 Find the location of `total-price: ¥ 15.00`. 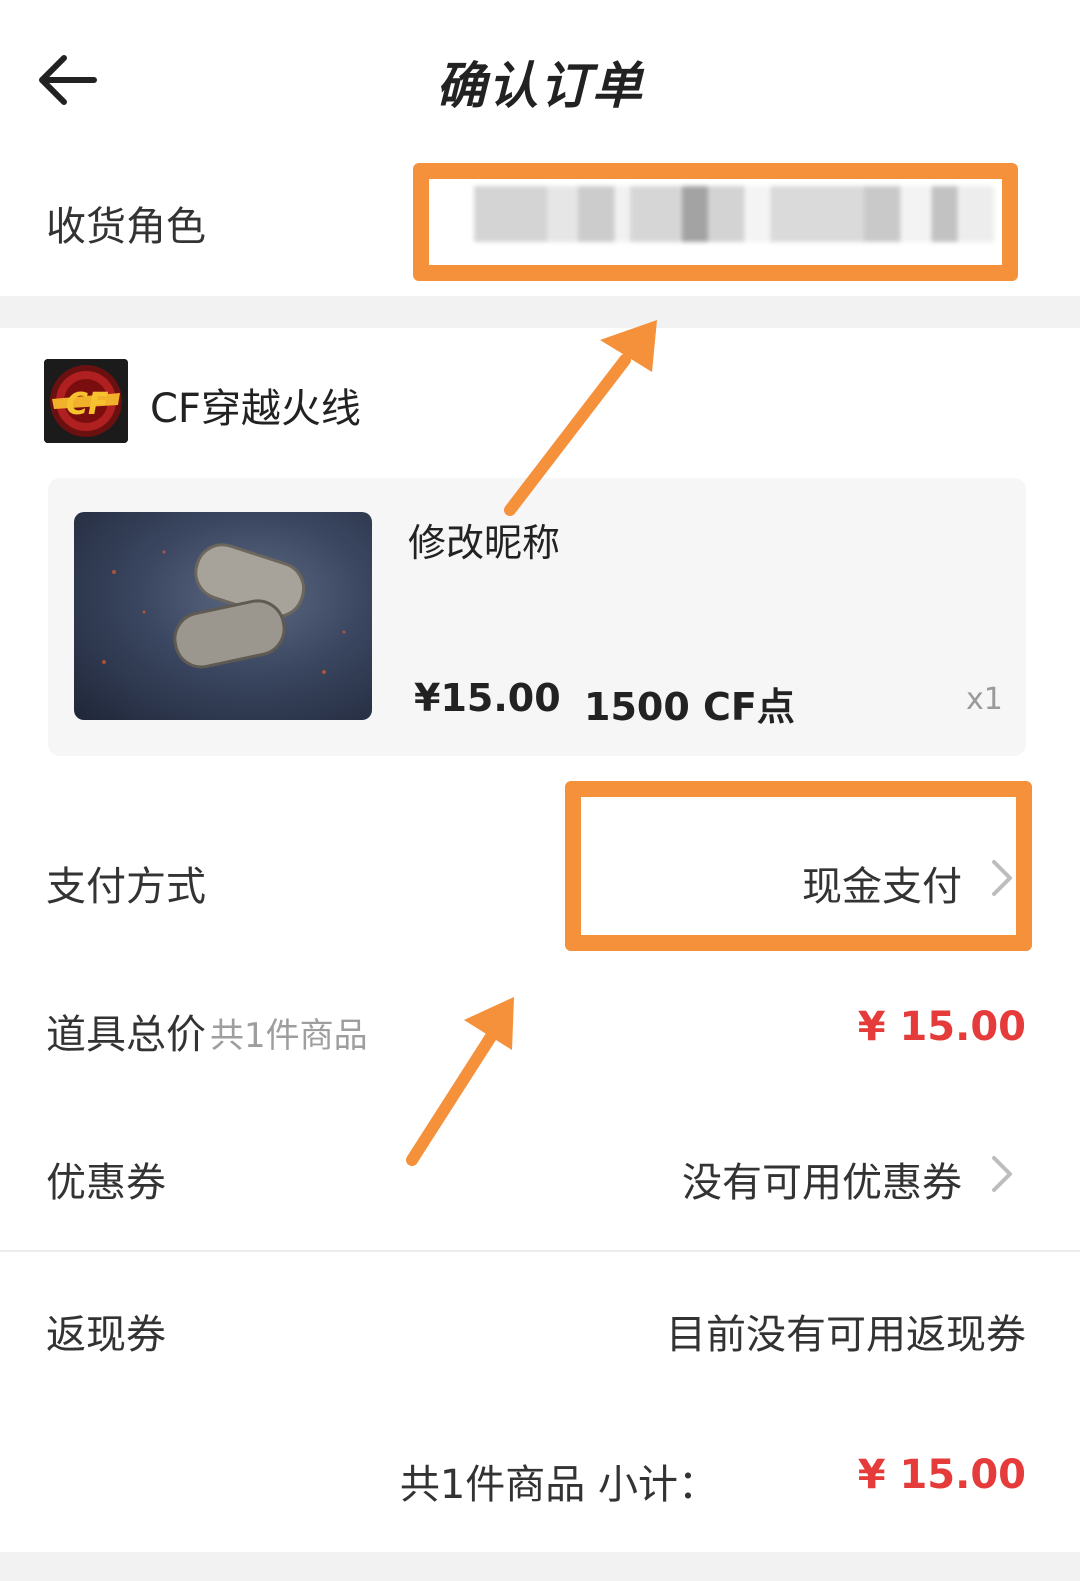

total-price: ¥ 15.00 is located at coordinates (941, 1027).